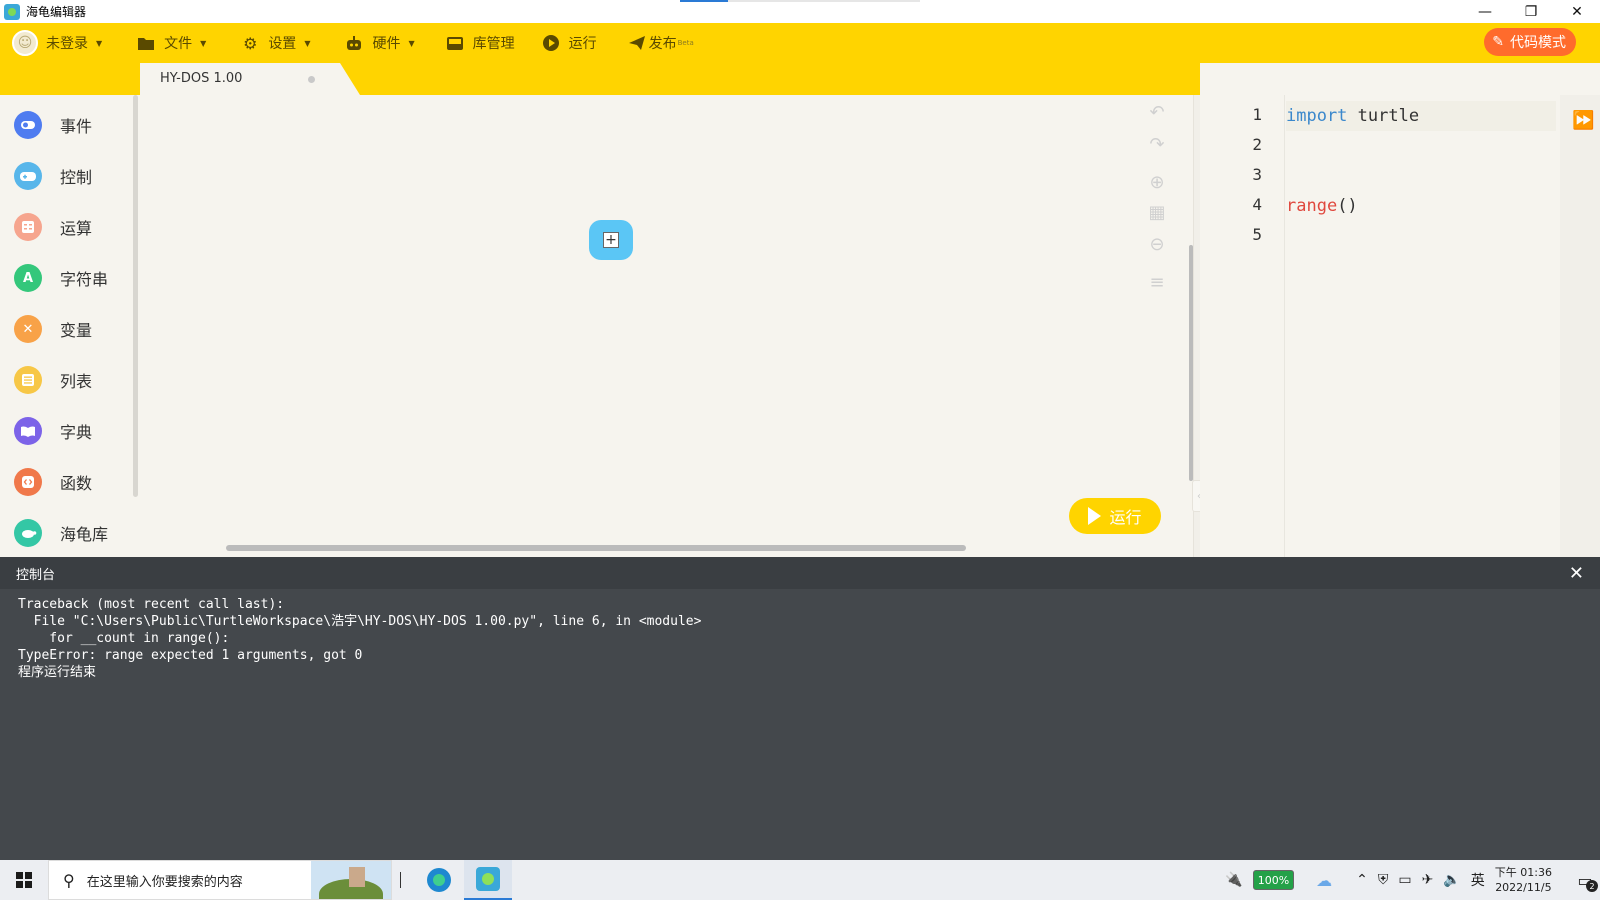  I want to click on security-icon: ⛨, so click(1383, 880).